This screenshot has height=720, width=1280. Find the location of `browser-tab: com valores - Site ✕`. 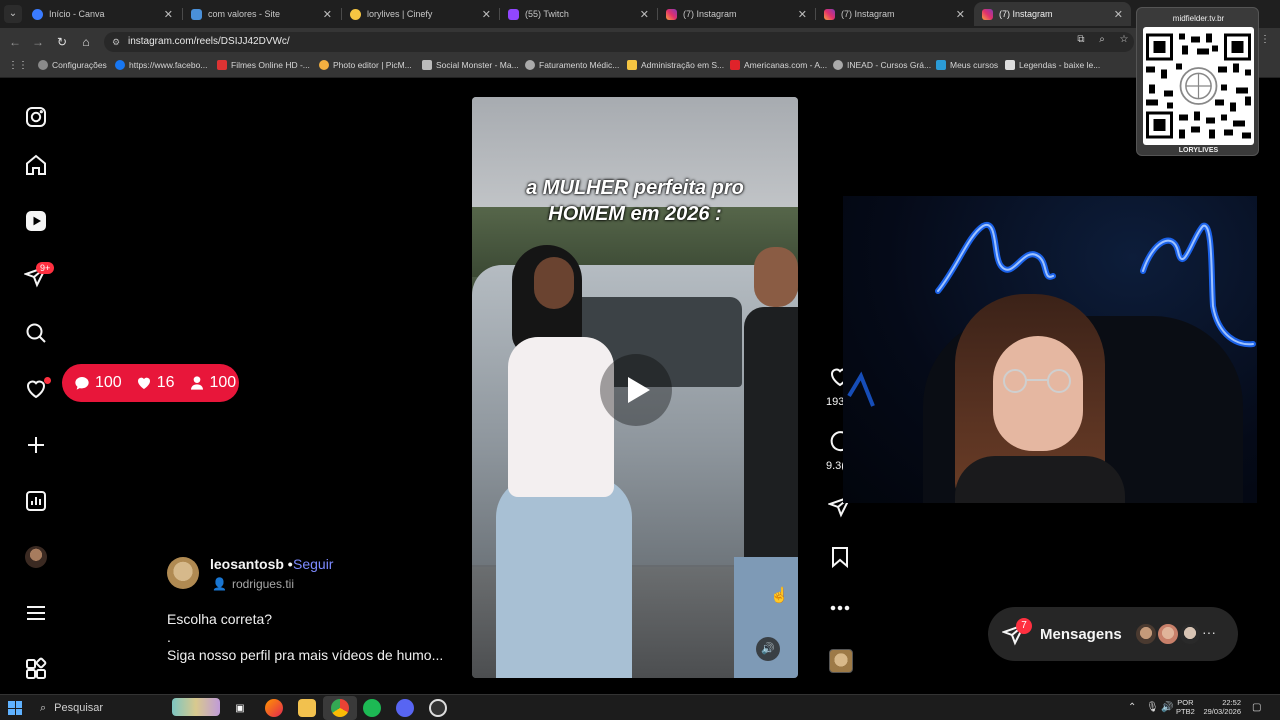

browser-tab: com valores - Site ✕ is located at coordinates (261, 14).